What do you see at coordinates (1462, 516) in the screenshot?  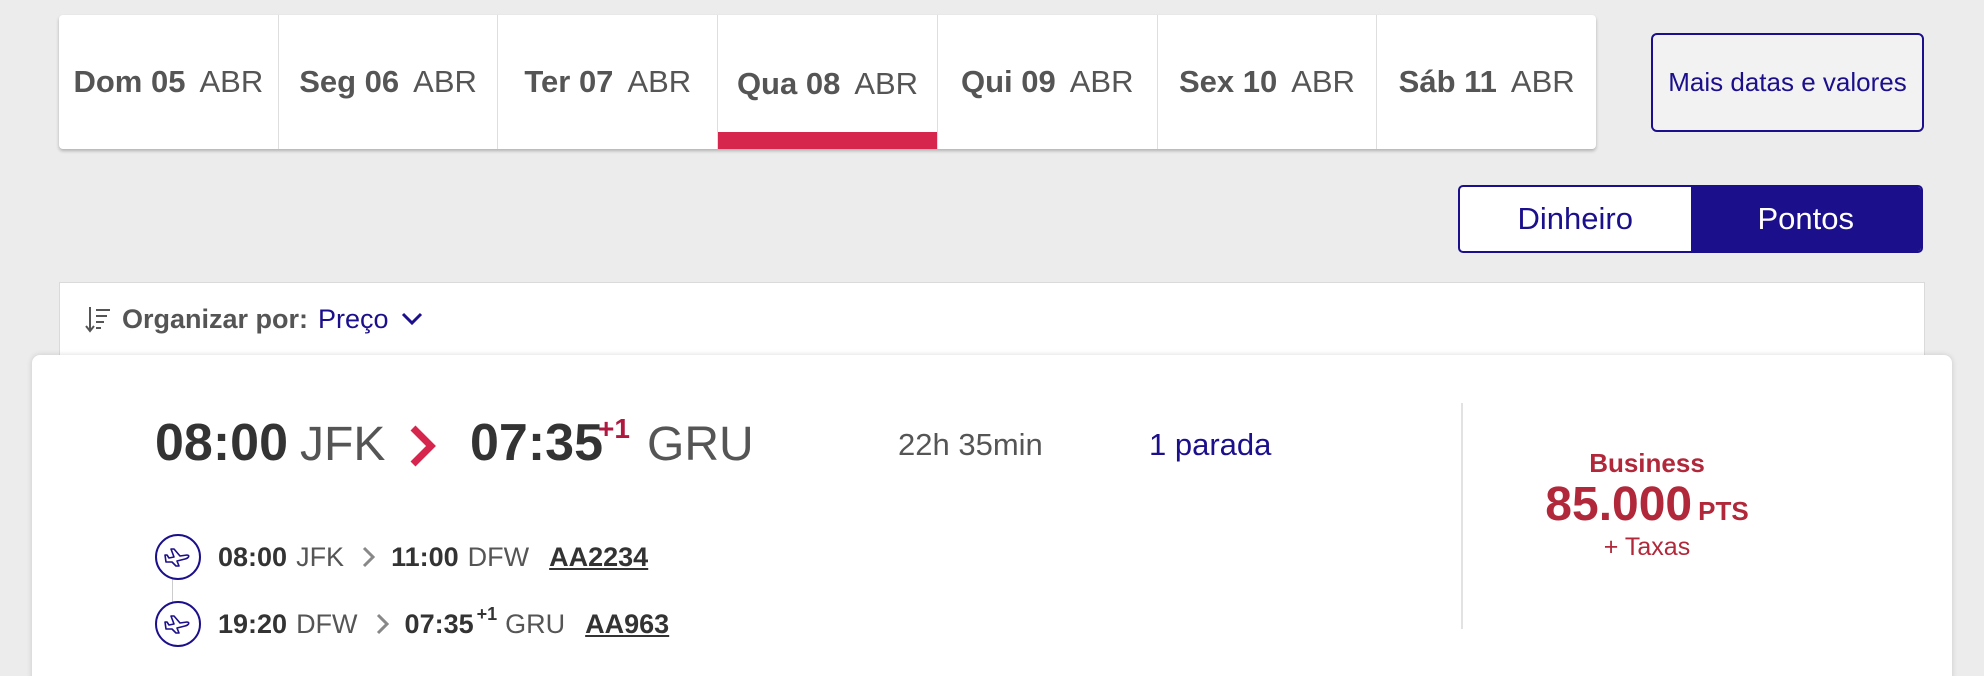 I see `divider` at bounding box center [1462, 516].